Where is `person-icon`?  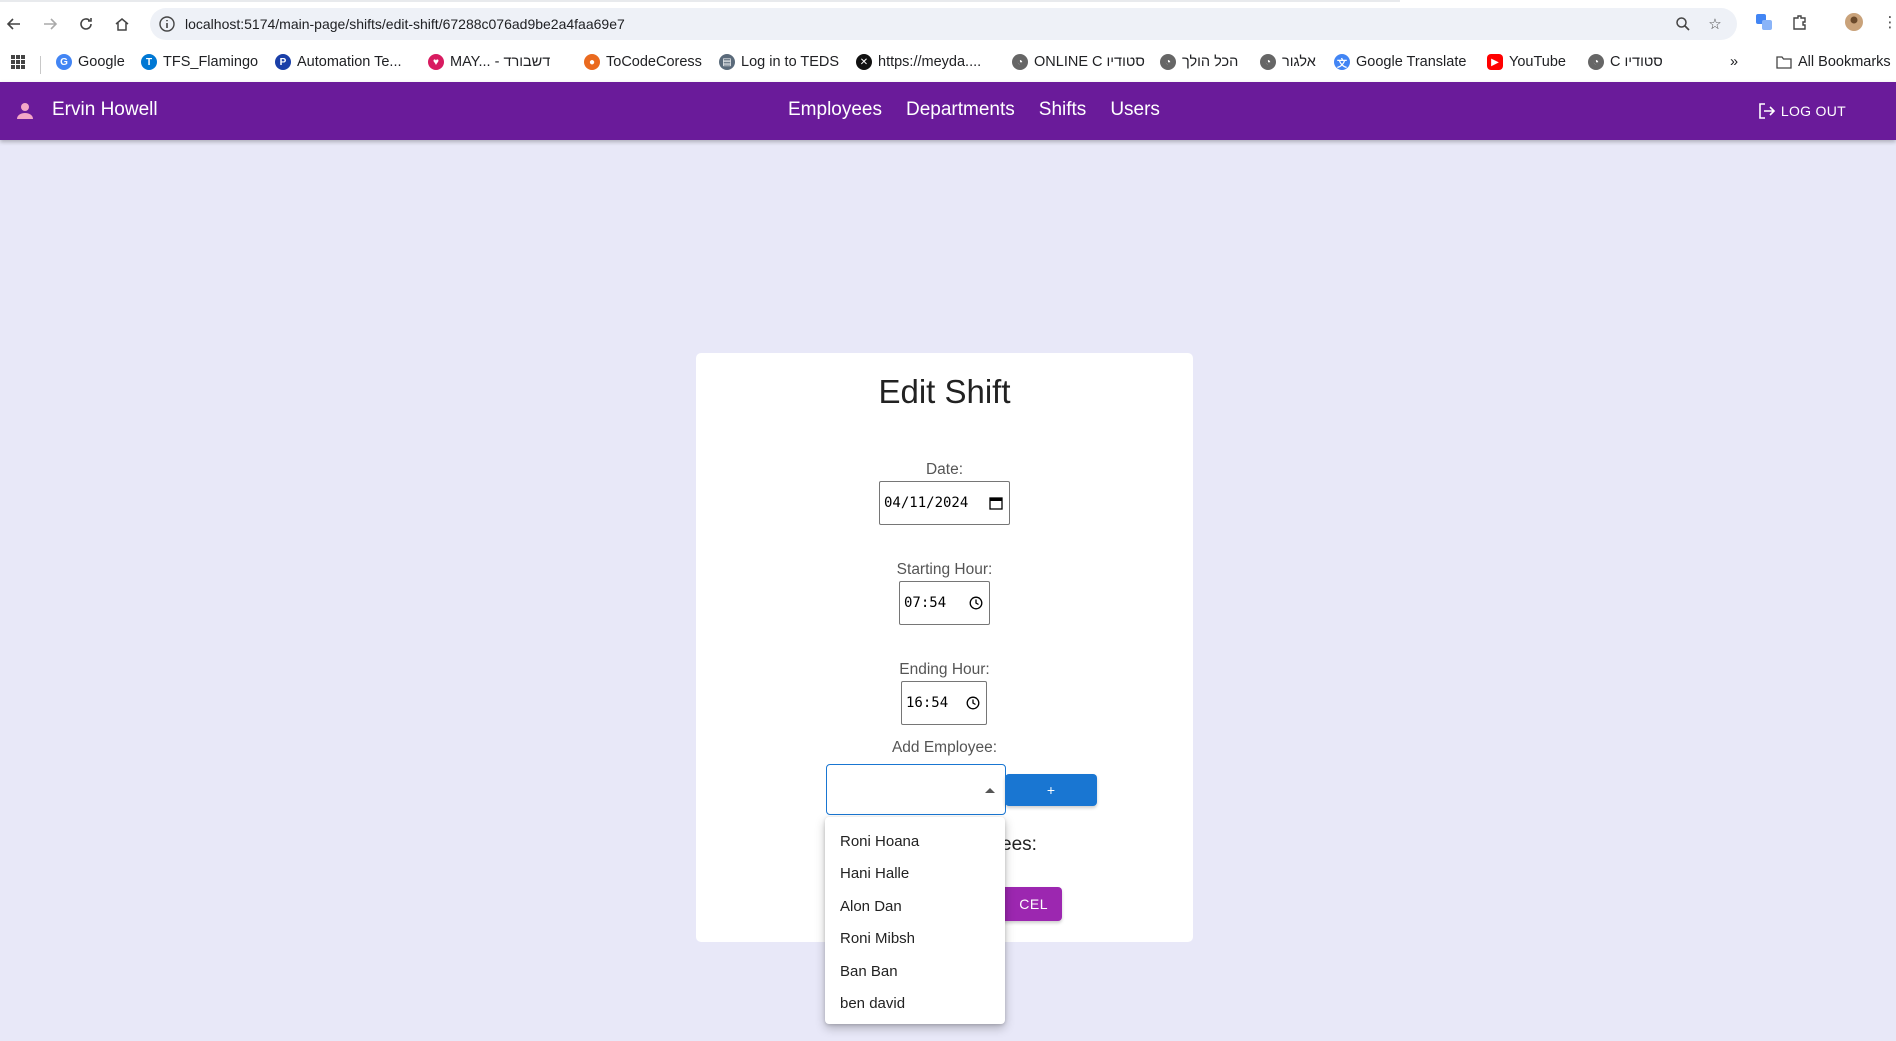
person-icon is located at coordinates (25, 111).